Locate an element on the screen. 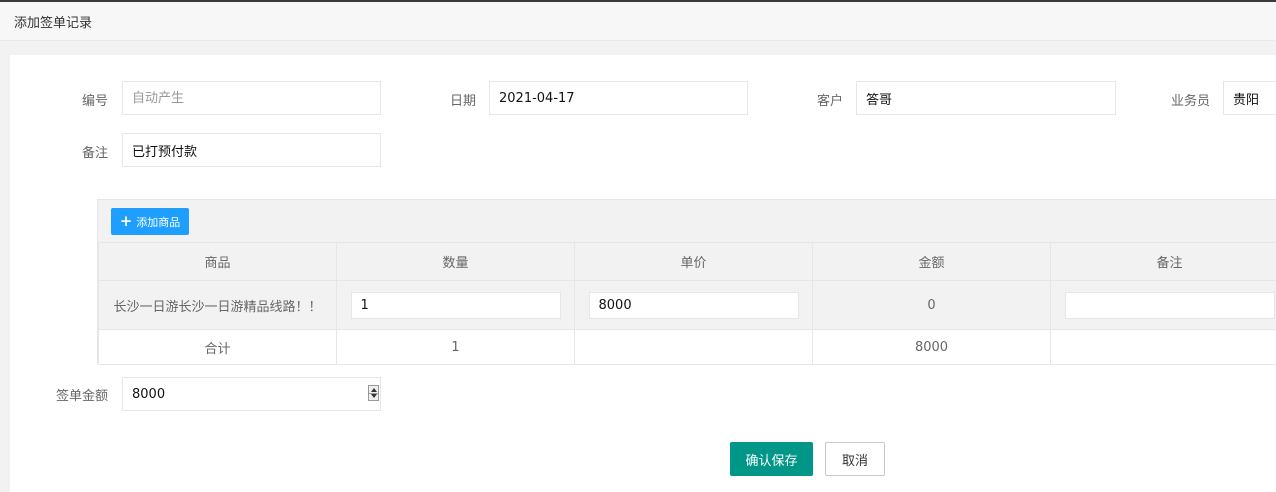 This screenshot has height=492, width=1276. product-name-cell: 长沙一日游长沙一日游精品线路！！ is located at coordinates (217, 305).